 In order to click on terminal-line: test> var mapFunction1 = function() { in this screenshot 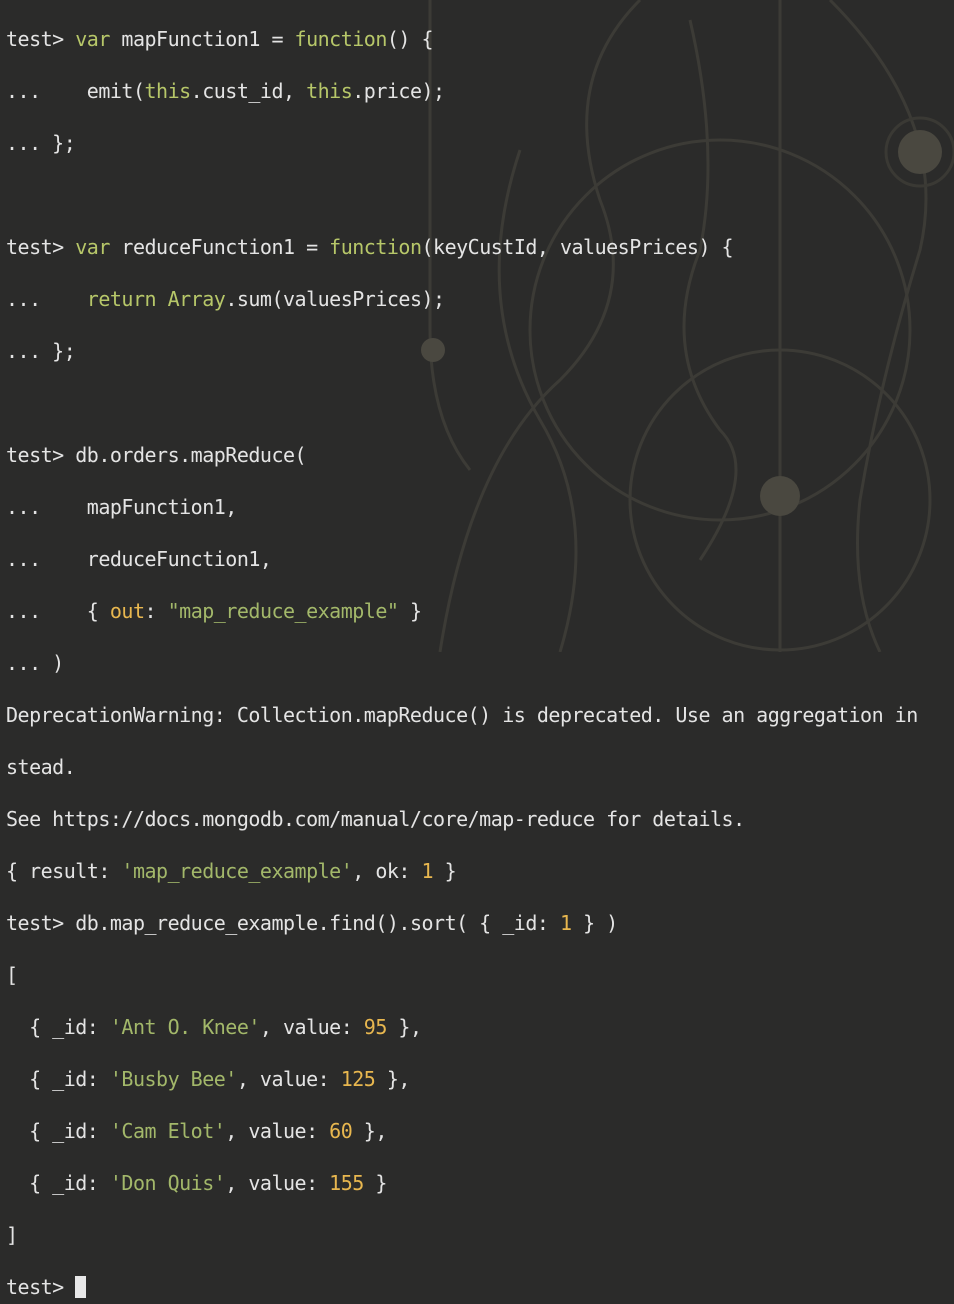, I will do `click(220, 39)`.